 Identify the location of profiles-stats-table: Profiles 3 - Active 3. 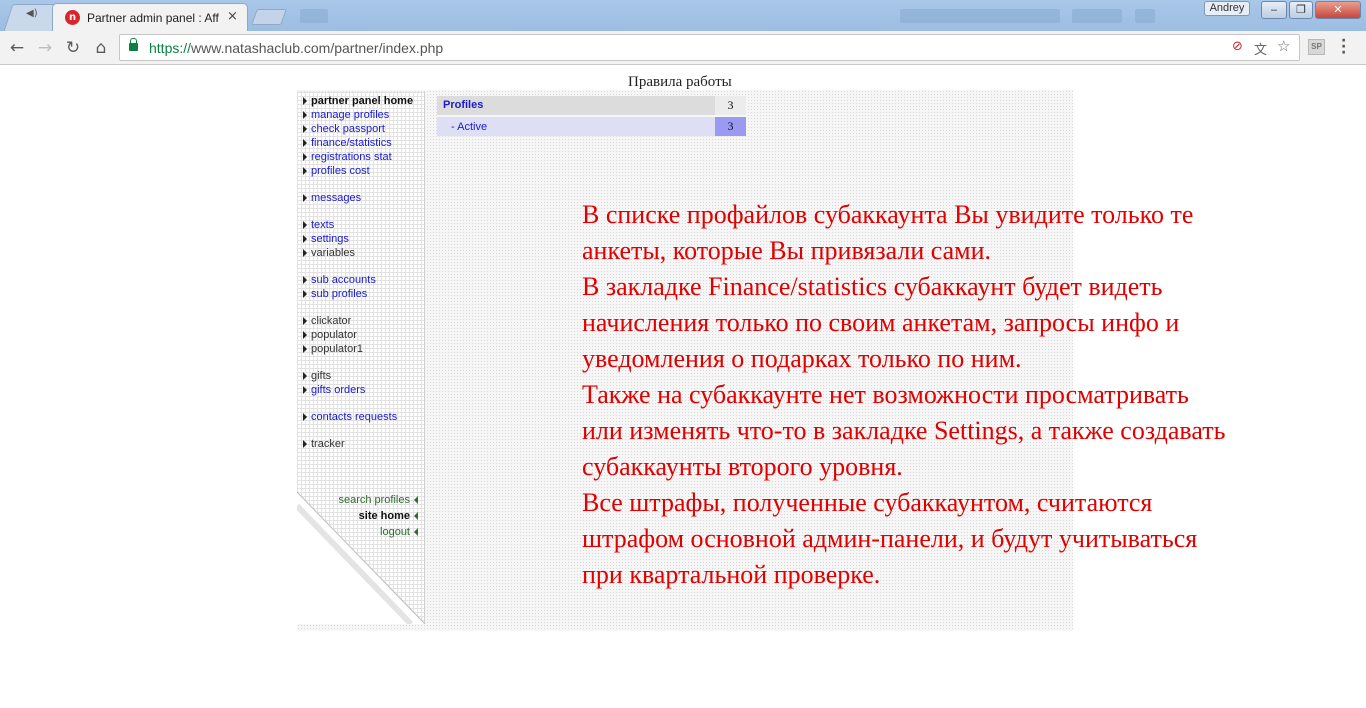
(591, 116).